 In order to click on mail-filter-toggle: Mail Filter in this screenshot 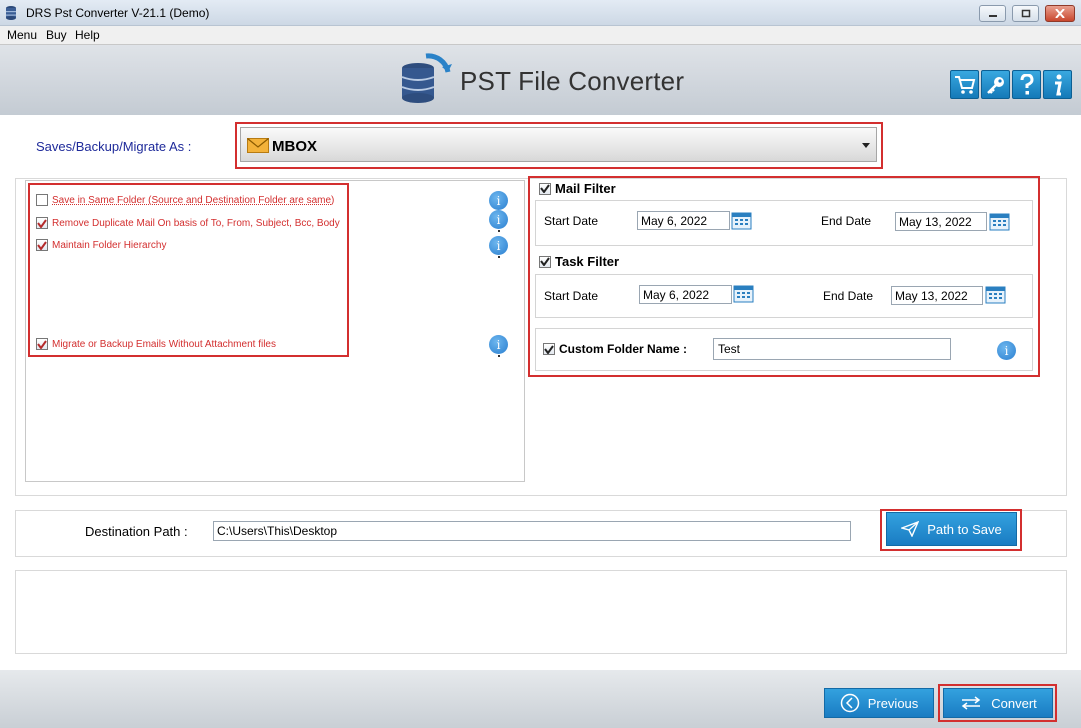, I will do `click(577, 188)`.